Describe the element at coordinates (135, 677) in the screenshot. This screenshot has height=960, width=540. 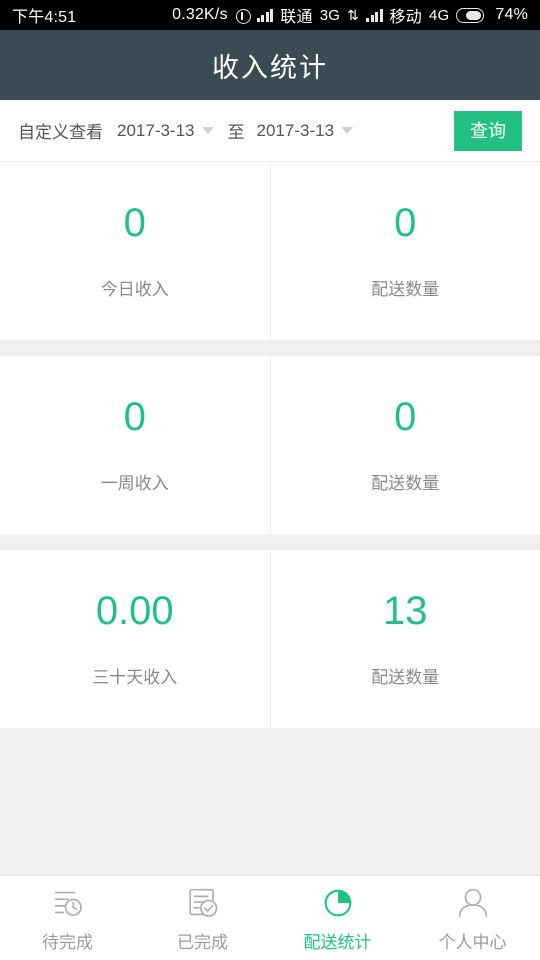
I see `stat-label: 三十天收入` at that location.